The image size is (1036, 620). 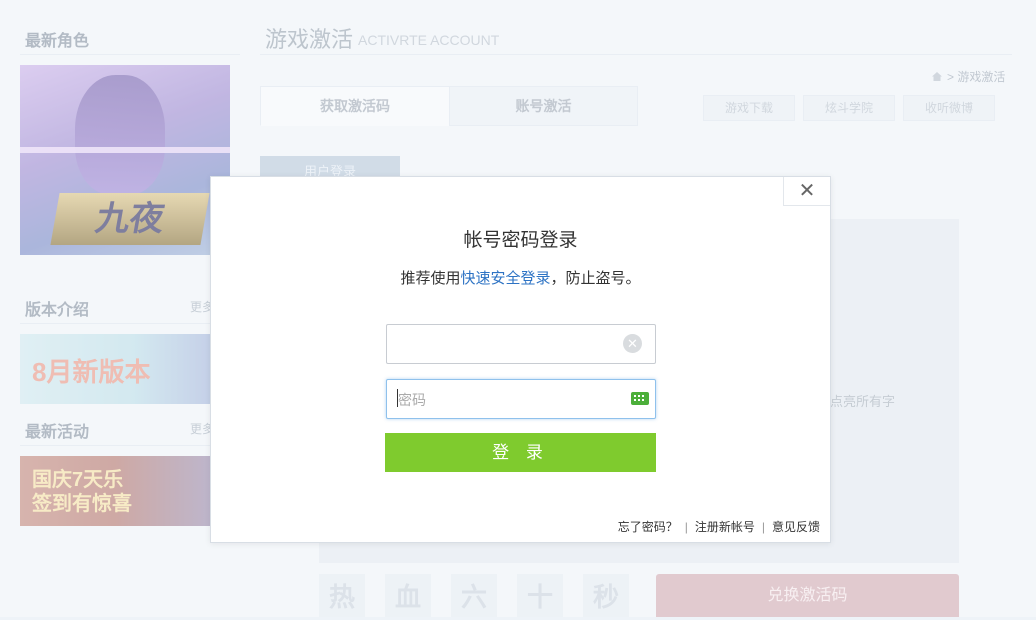 What do you see at coordinates (595, 278) in the screenshot?
I see `hint-suffix: ，防止盗号。` at bounding box center [595, 278].